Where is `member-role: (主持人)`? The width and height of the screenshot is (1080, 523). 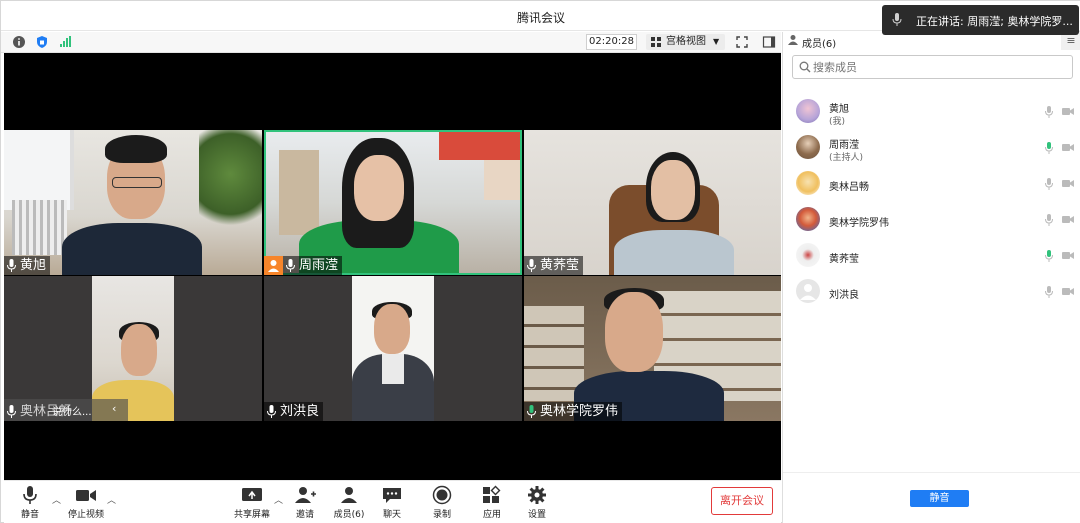
member-role: (主持人) is located at coordinates (846, 158).